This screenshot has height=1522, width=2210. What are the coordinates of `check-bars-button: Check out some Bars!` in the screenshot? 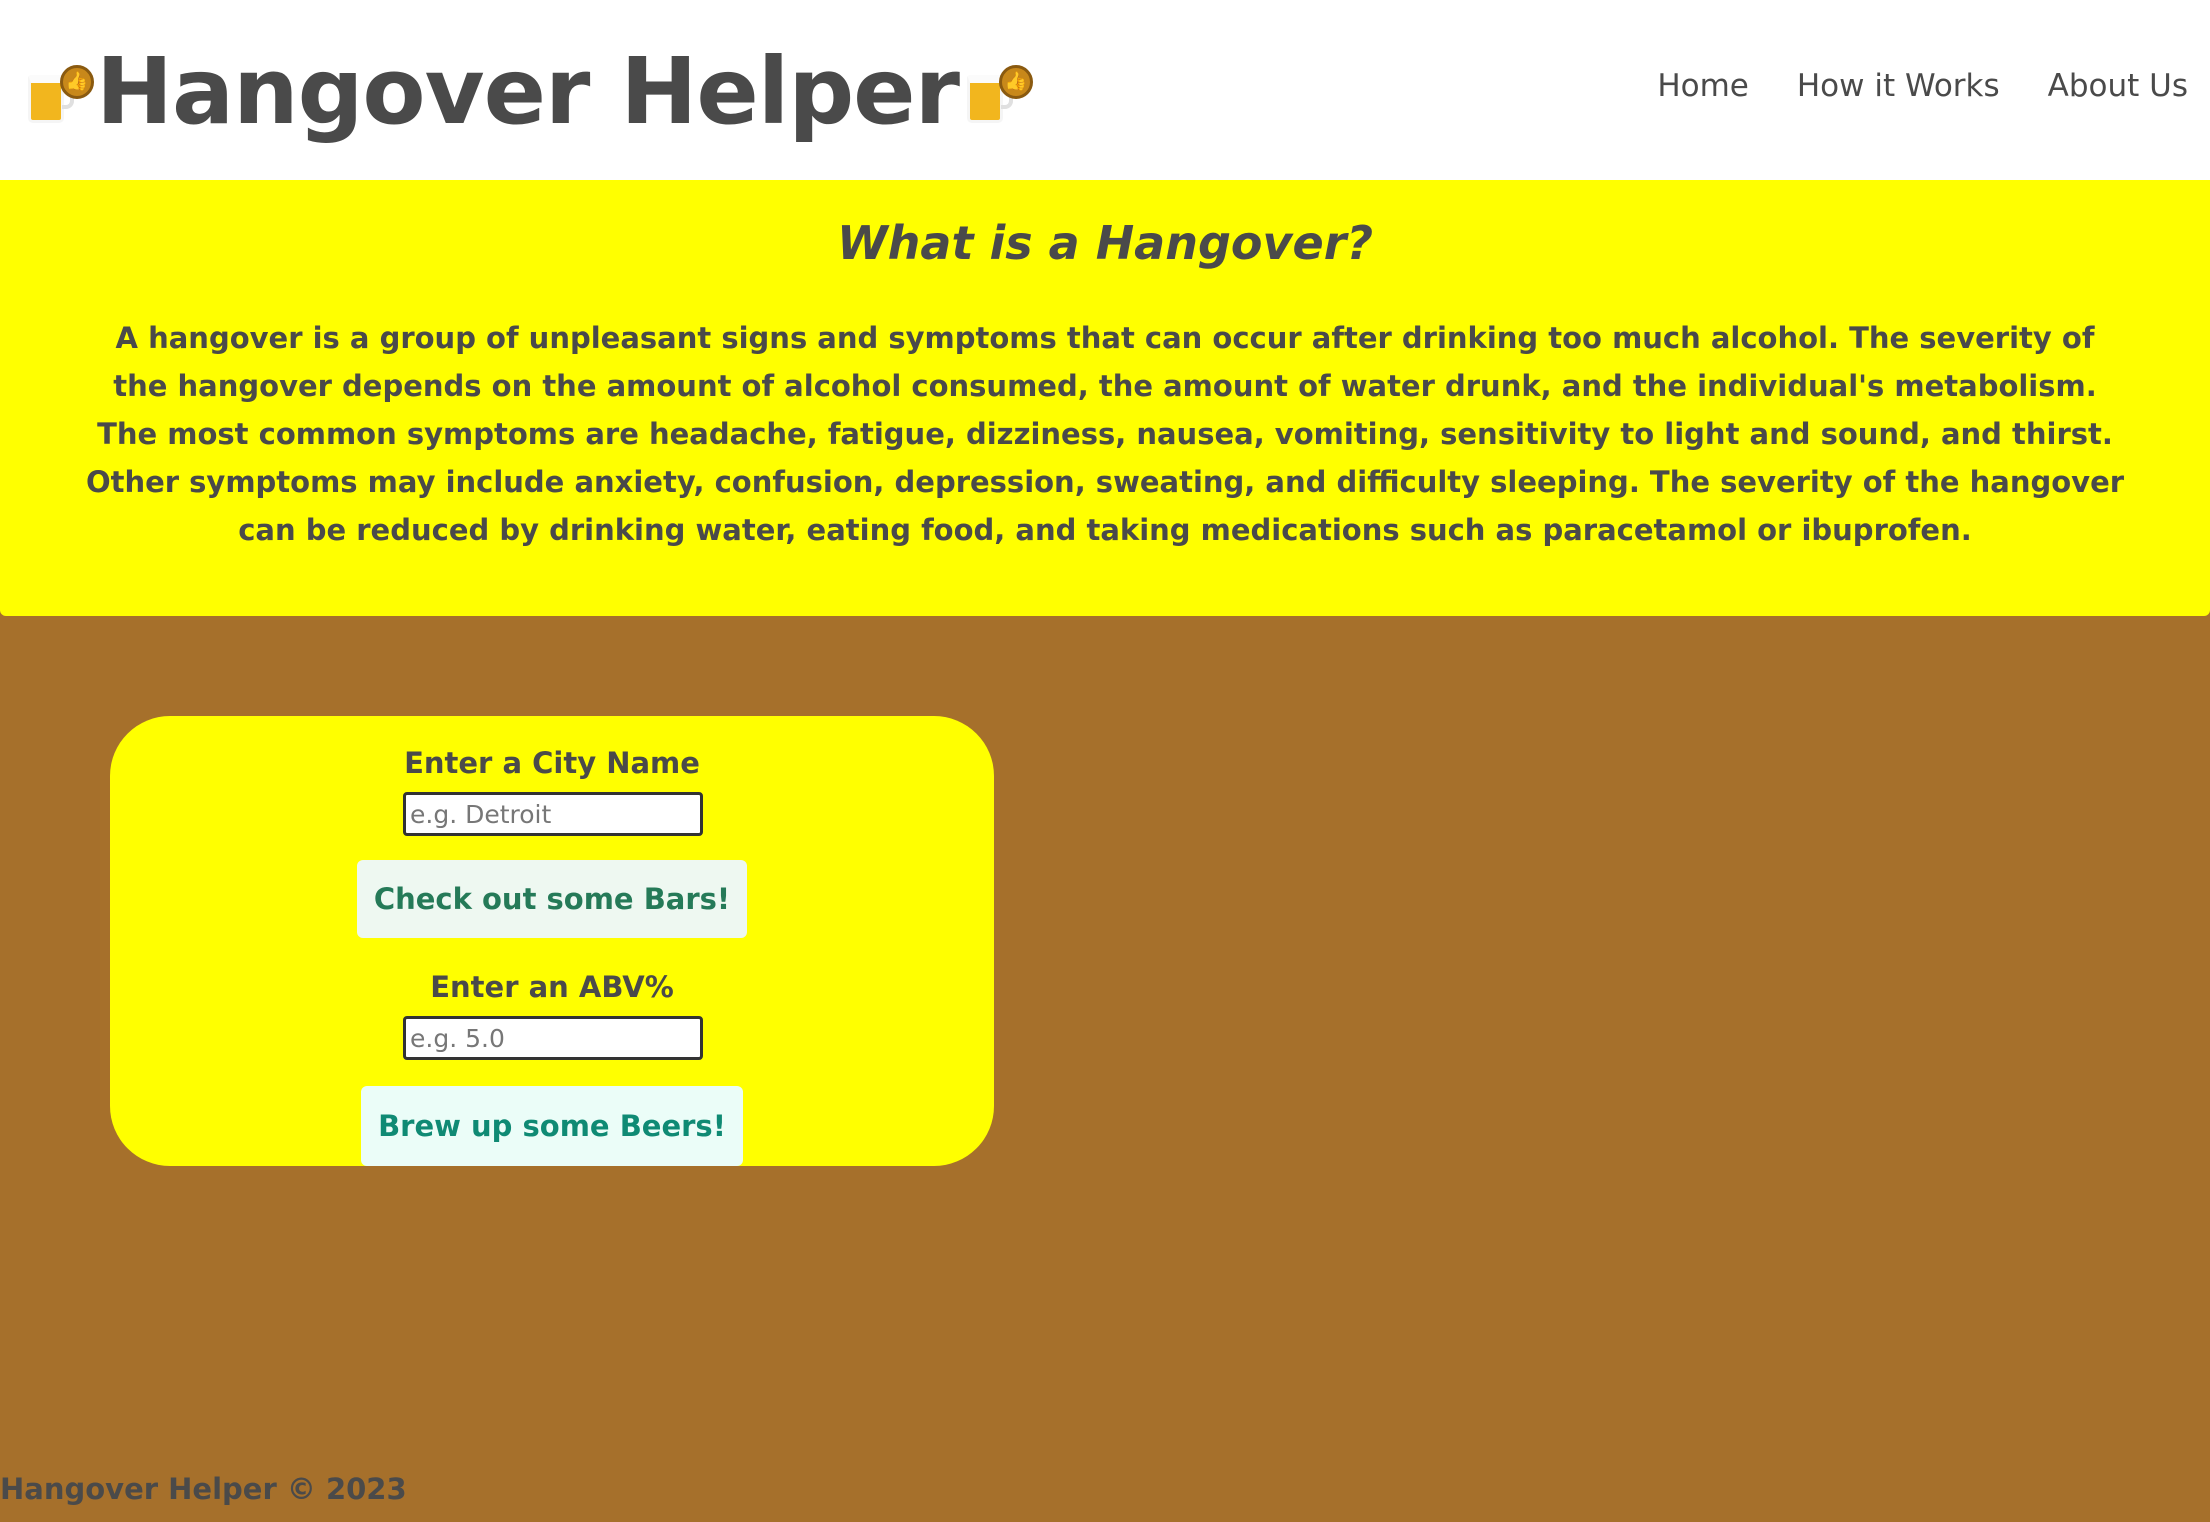 It's located at (552, 899).